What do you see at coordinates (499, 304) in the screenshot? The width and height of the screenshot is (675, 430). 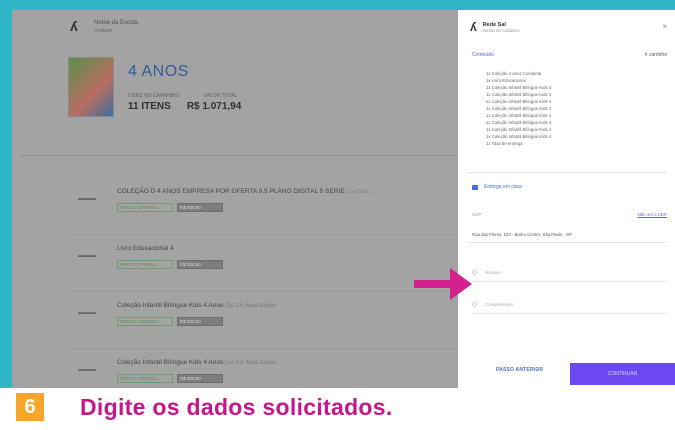 I see `complement-placeholder: Complemento` at bounding box center [499, 304].